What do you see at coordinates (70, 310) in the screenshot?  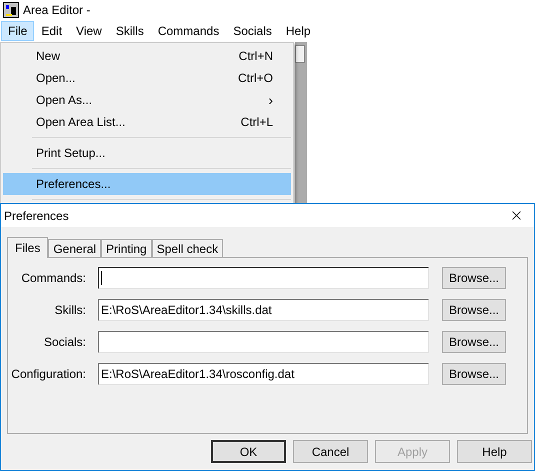 I see `field-label: Skills:` at bounding box center [70, 310].